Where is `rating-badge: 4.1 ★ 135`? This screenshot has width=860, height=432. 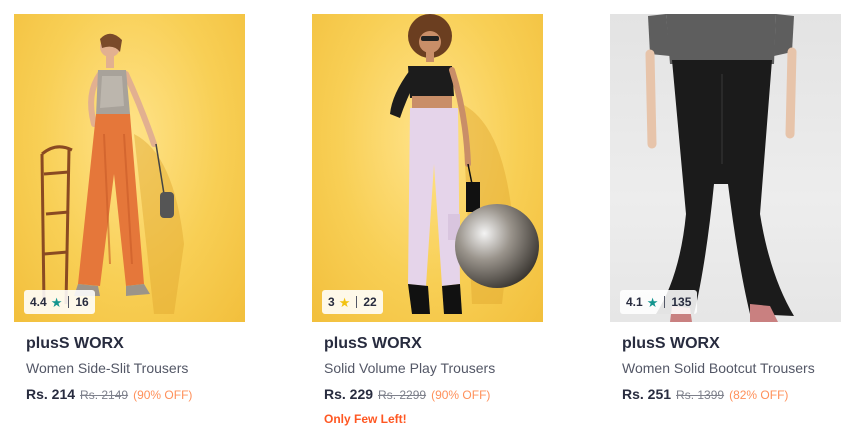 rating-badge: 4.1 ★ 135 is located at coordinates (659, 302).